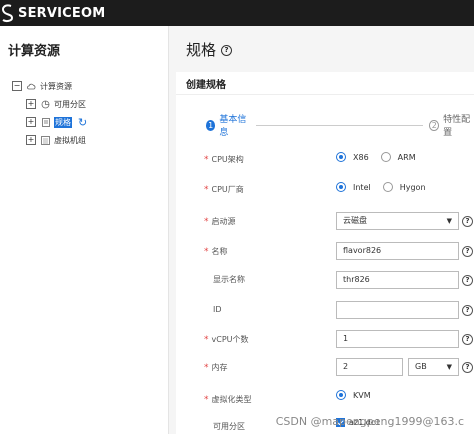 This screenshot has width=474, height=434. I want to click on radio-kvm: KVM, so click(353, 395).